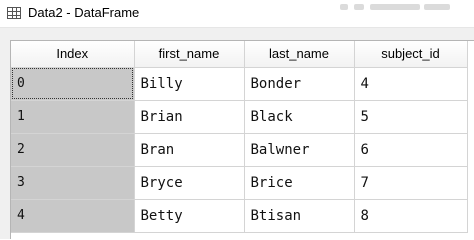 Image resolution: width=474 pixels, height=240 pixels. I want to click on table-row: 4 Betty Btisan 8, so click(239, 216).